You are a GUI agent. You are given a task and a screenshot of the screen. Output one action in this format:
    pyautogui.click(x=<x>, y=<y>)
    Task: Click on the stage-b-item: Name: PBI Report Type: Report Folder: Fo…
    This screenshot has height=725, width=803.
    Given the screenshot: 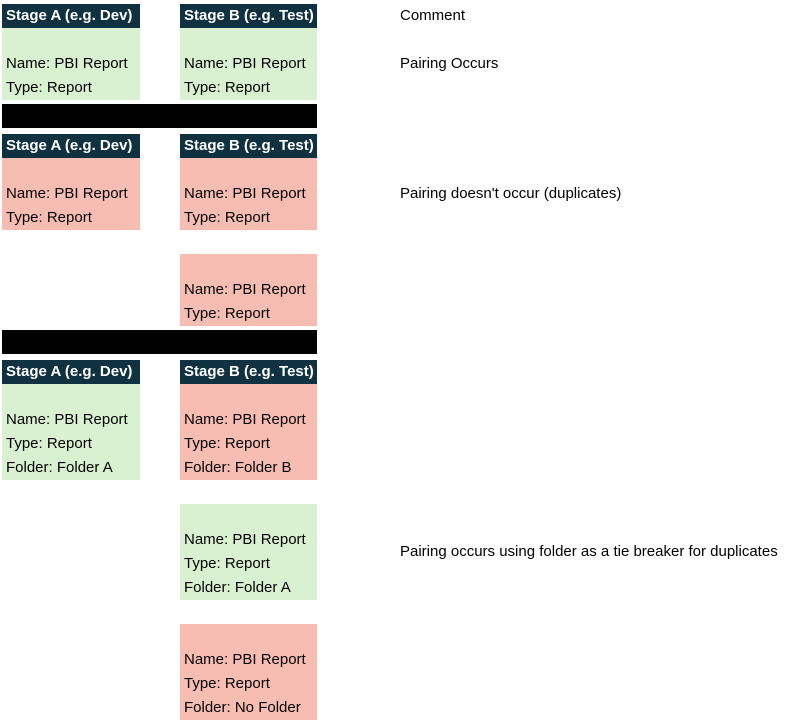 What is the action you would take?
    pyautogui.click(x=248, y=432)
    